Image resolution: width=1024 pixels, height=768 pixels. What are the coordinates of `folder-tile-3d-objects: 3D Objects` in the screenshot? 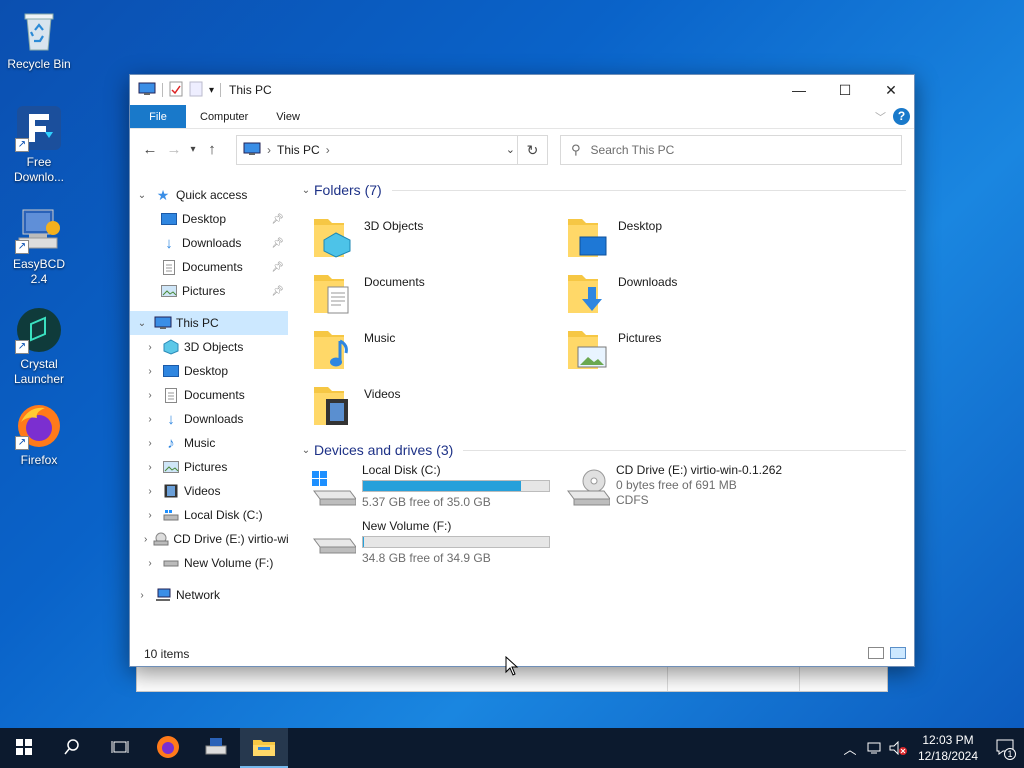 It's located at (437, 239).